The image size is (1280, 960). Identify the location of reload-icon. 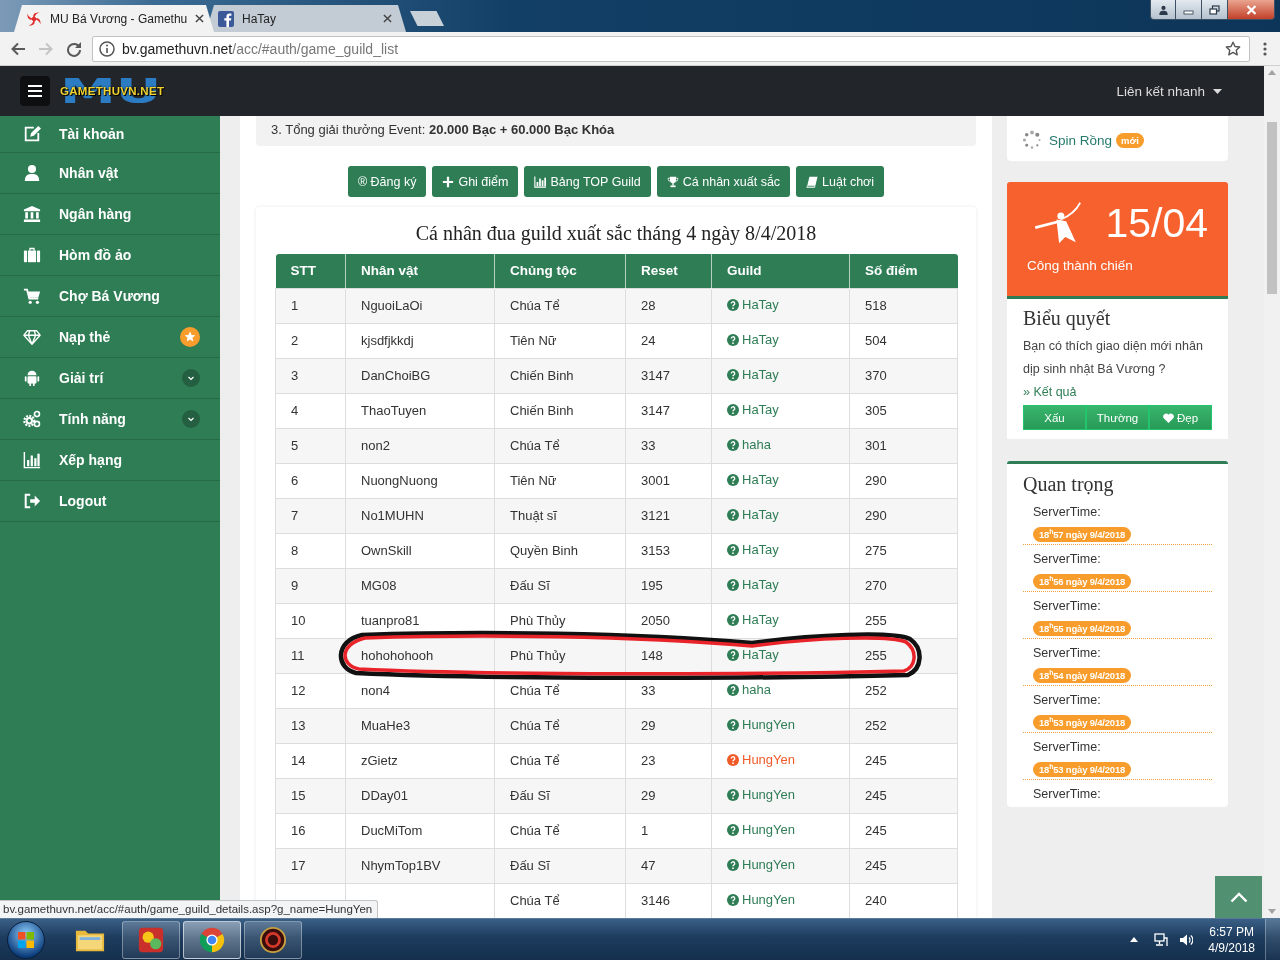
(74, 48).